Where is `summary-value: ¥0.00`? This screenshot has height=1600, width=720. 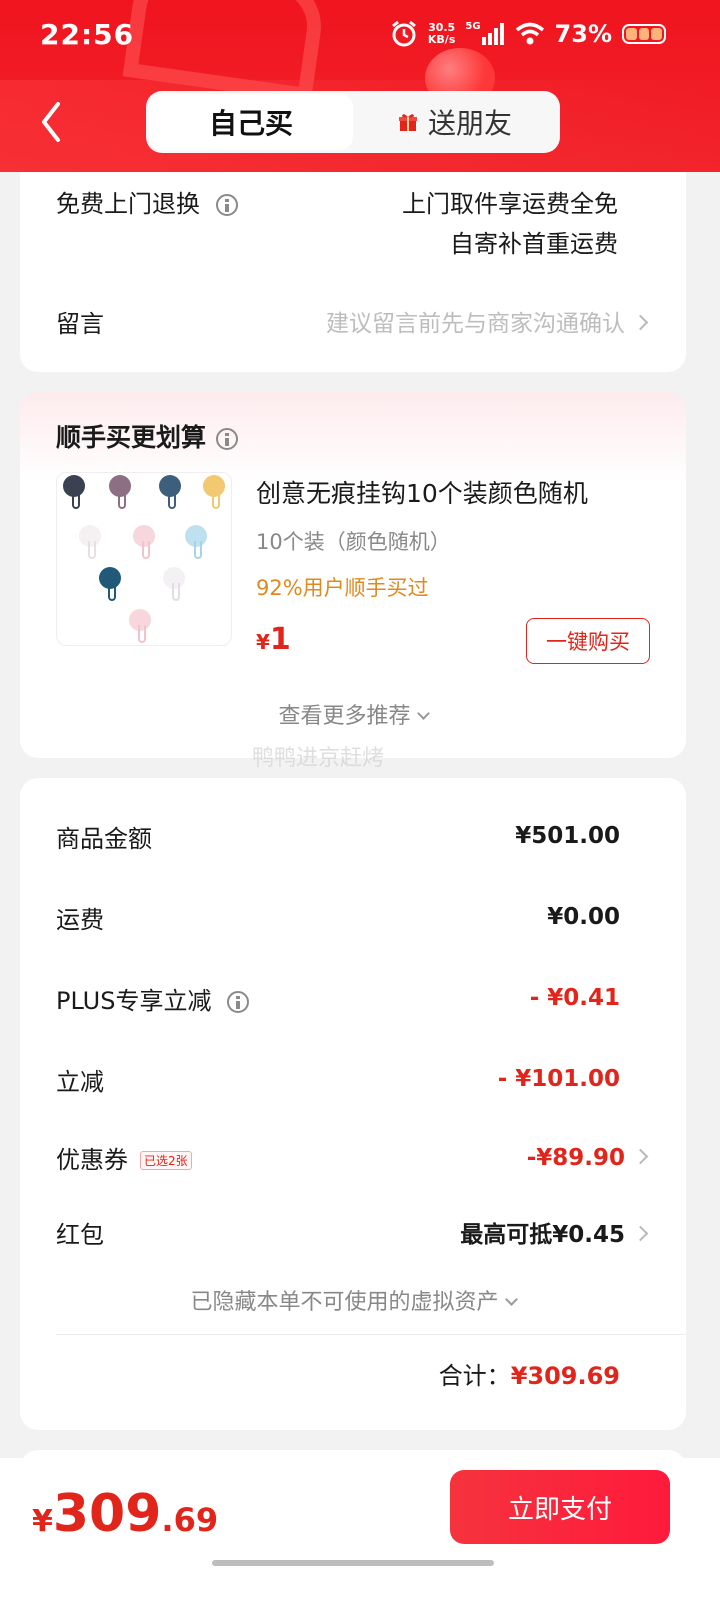 summary-value: ¥0.00 is located at coordinates (583, 917).